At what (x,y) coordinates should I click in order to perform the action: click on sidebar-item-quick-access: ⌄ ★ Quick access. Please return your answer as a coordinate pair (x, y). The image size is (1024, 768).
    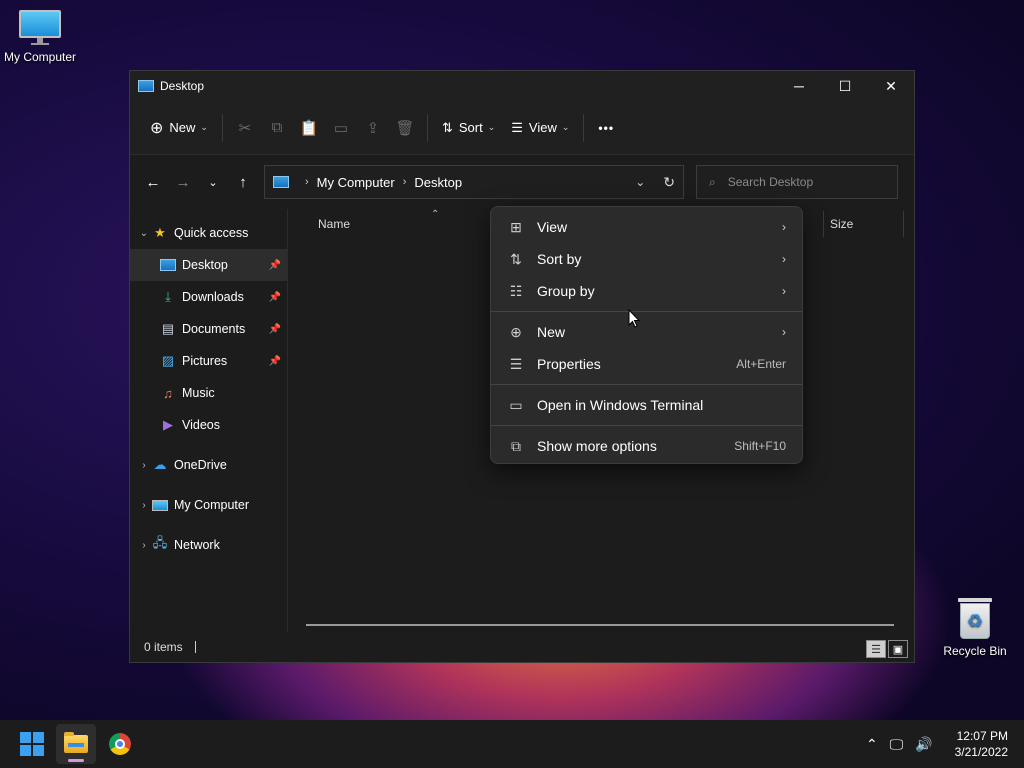
    Looking at the image, I should click on (208, 233).